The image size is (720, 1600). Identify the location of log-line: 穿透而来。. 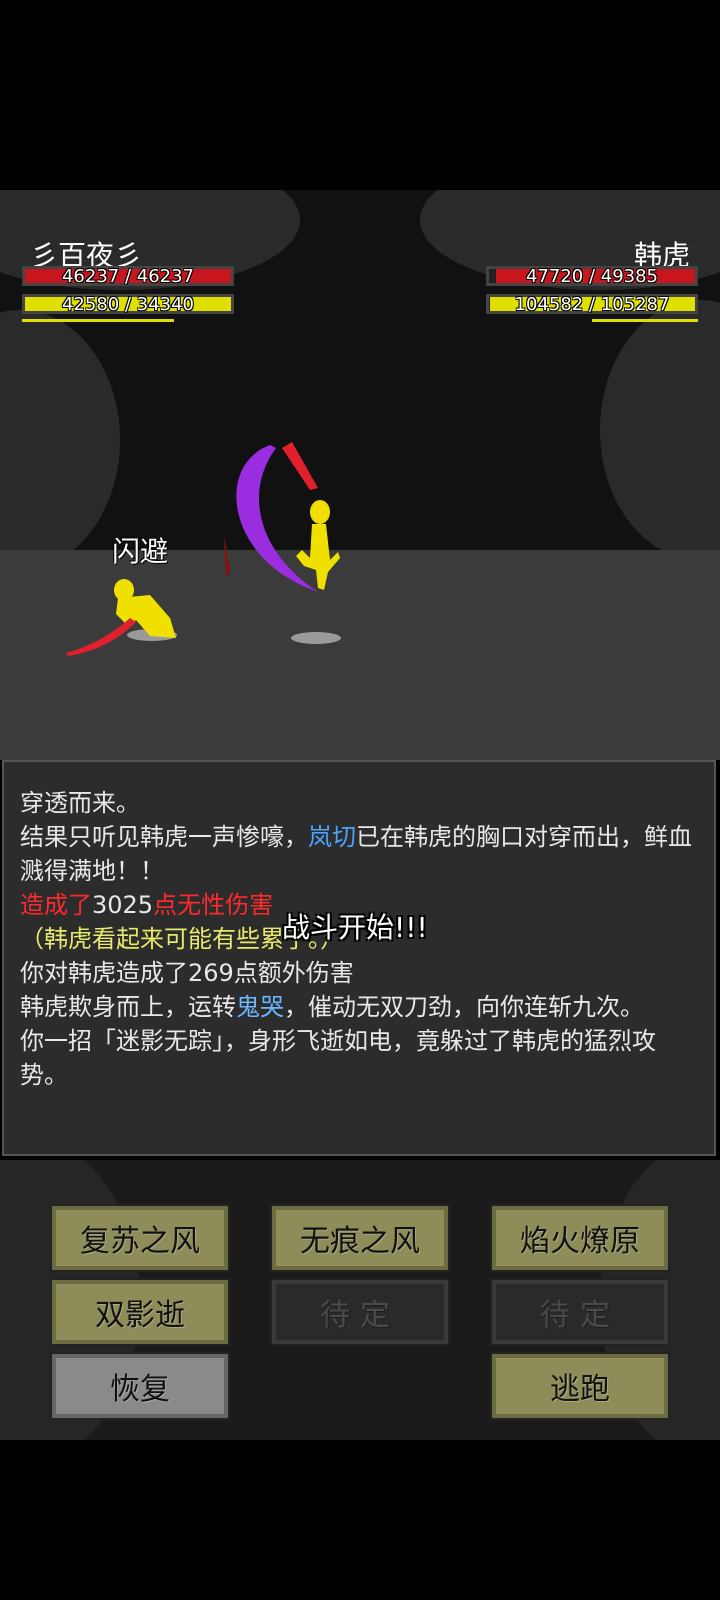
(80, 803).